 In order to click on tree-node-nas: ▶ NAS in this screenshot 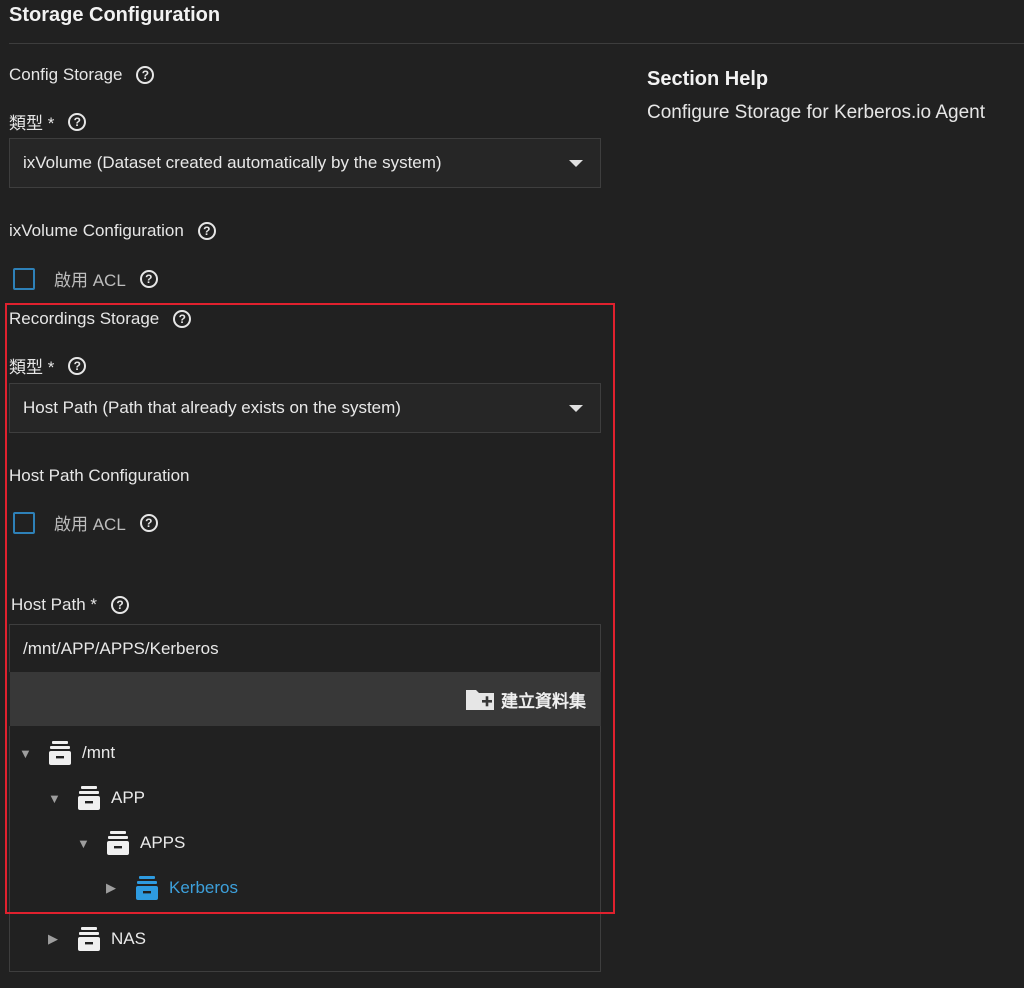, I will do `click(97, 939)`.